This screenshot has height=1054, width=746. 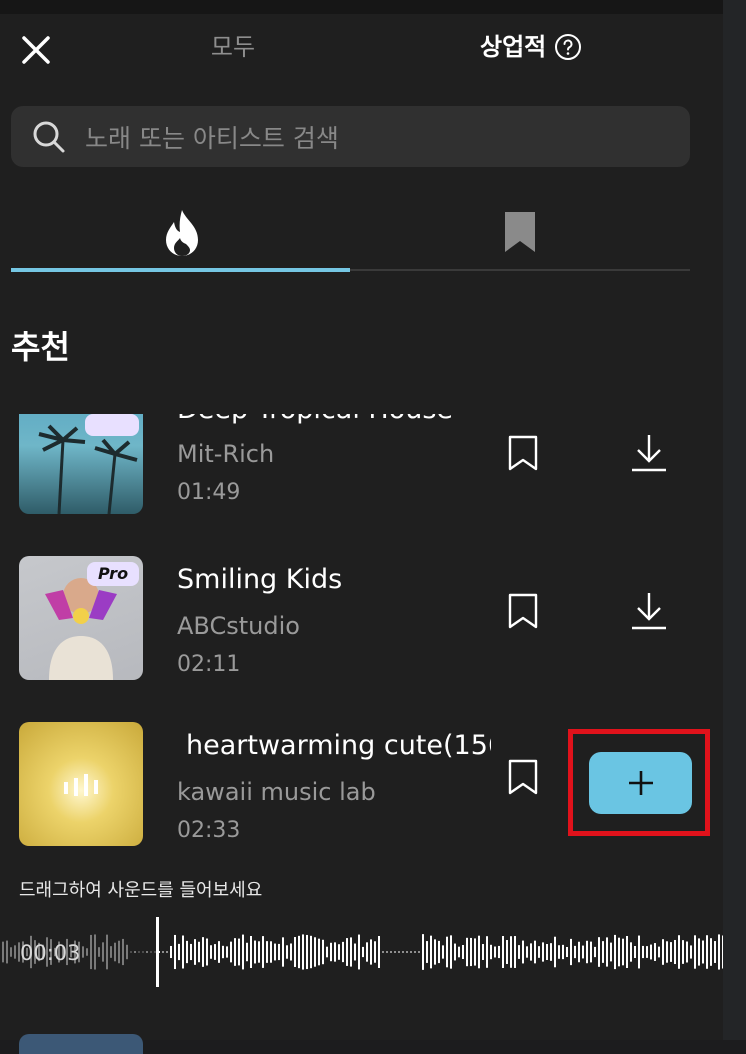 What do you see at coordinates (212, 137) in the screenshot?
I see `search-input: 노래 또는 아티스트 검색` at bounding box center [212, 137].